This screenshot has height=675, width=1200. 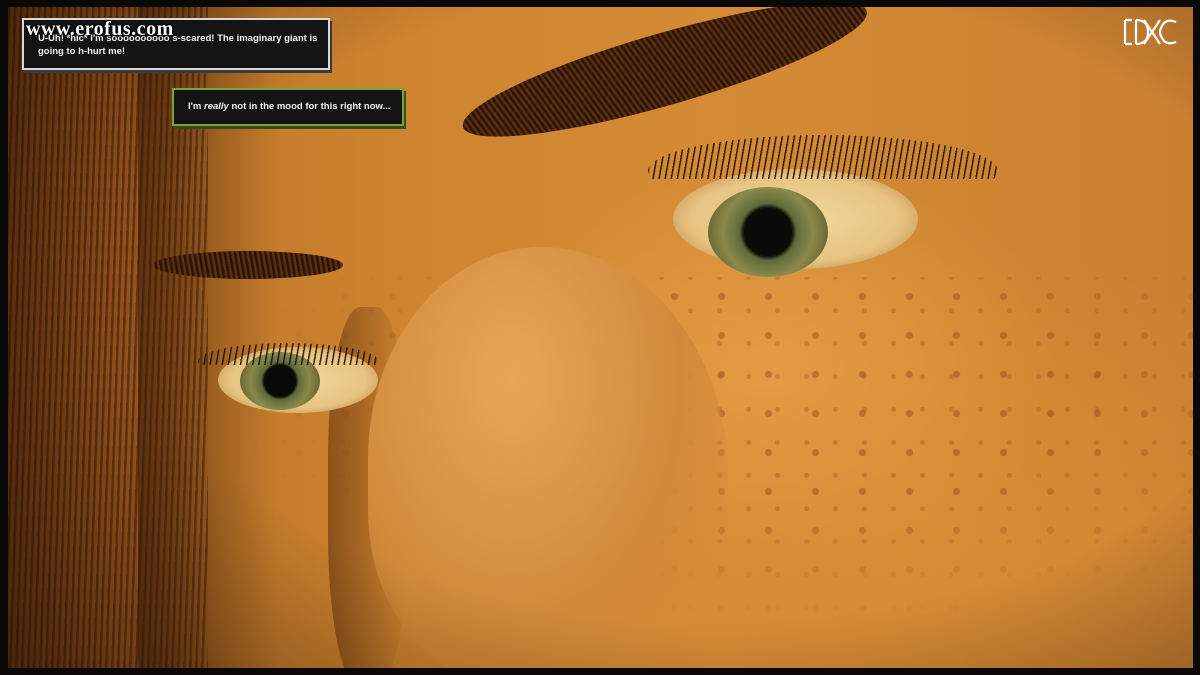 What do you see at coordinates (100, 29) in the screenshot?
I see `watermark-text: www.erofus.com` at bounding box center [100, 29].